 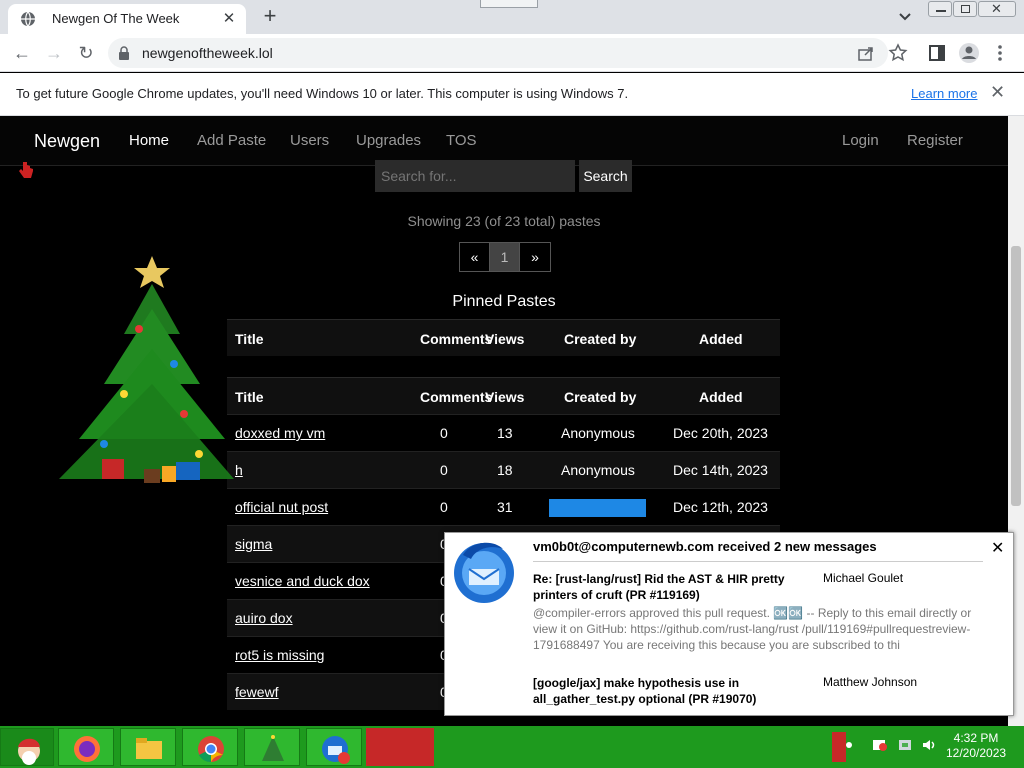 I want to click on power-icon, so click(x=905, y=745).